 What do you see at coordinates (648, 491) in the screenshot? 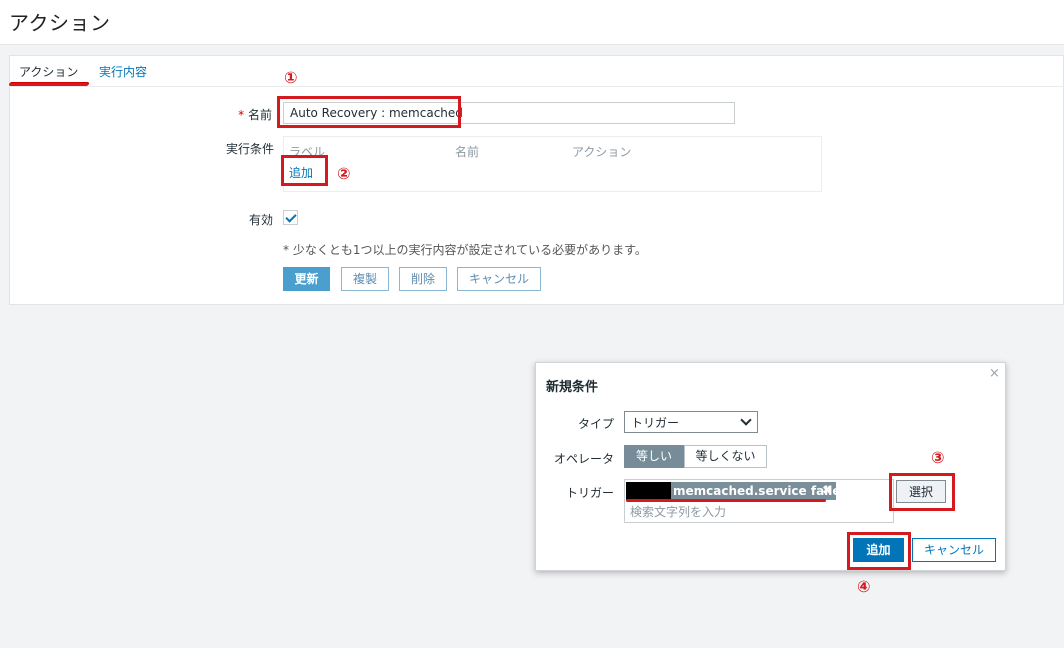
I see `redacted-block` at bounding box center [648, 491].